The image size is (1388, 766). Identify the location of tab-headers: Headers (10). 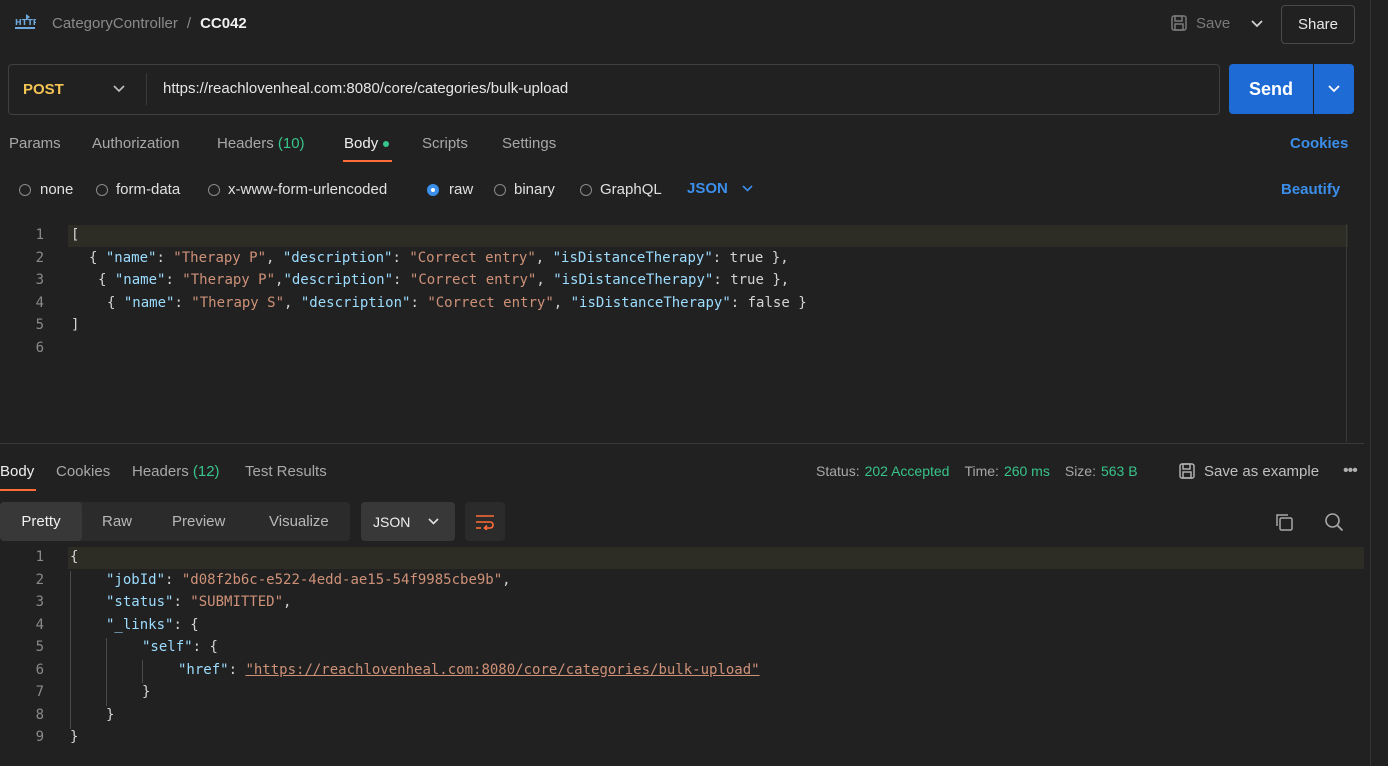
(261, 143).